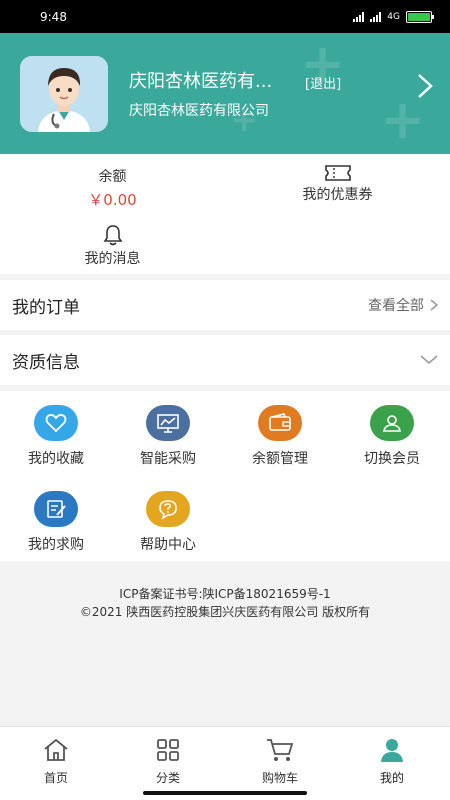 This screenshot has width=450, height=800. I want to click on status-indicators: 4G, so click(393, 16).